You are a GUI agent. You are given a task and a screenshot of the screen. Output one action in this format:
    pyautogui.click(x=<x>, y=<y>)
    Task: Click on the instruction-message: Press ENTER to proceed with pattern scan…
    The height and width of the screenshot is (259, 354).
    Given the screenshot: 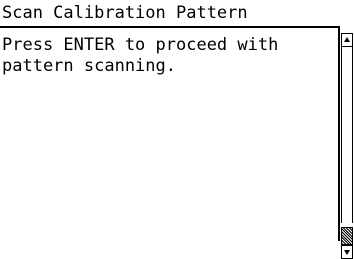 What is the action you would take?
    pyautogui.click(x=140, y=55)
    